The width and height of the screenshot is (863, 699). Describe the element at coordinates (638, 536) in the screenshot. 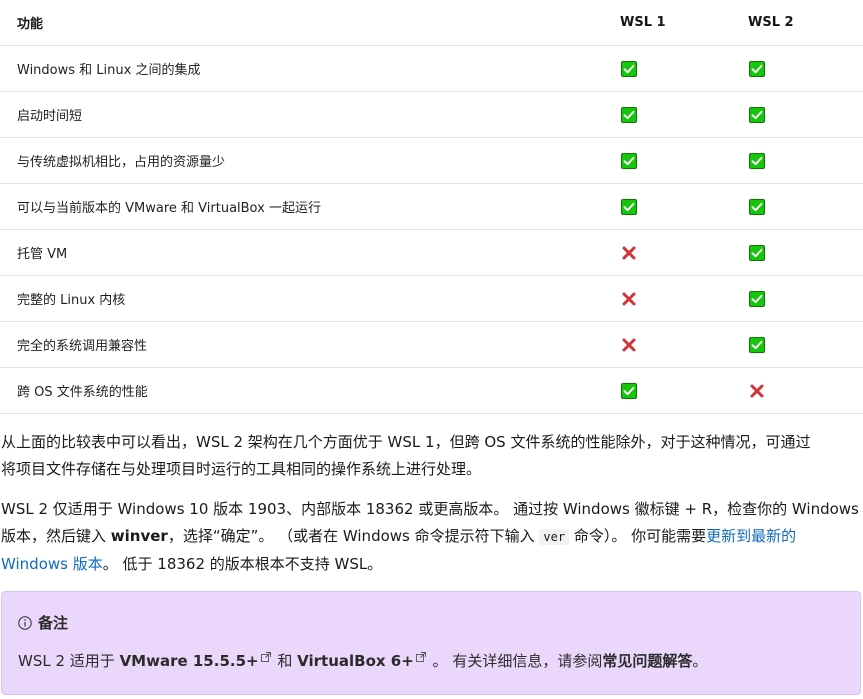

I see `paragraph2-line2d: 命令）。 你可能需要` at that location.